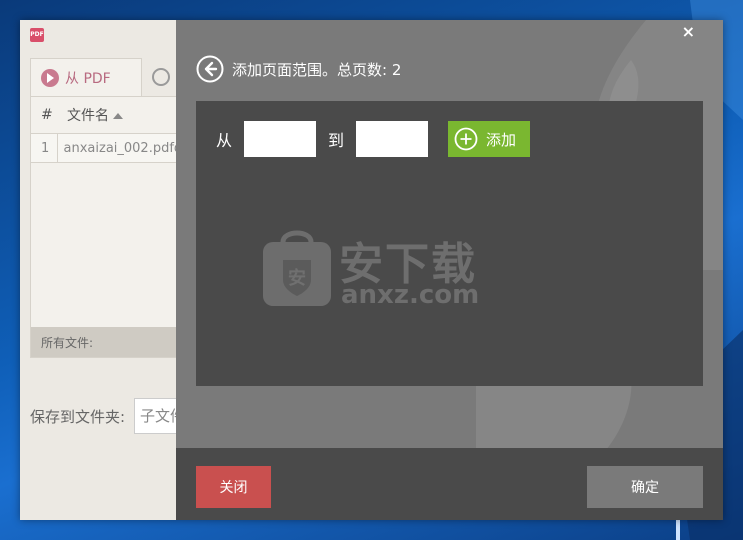  Describe the element at coordinates (37, 35) in the screenshot. I see `app-logo-icon: PDF` at that location.